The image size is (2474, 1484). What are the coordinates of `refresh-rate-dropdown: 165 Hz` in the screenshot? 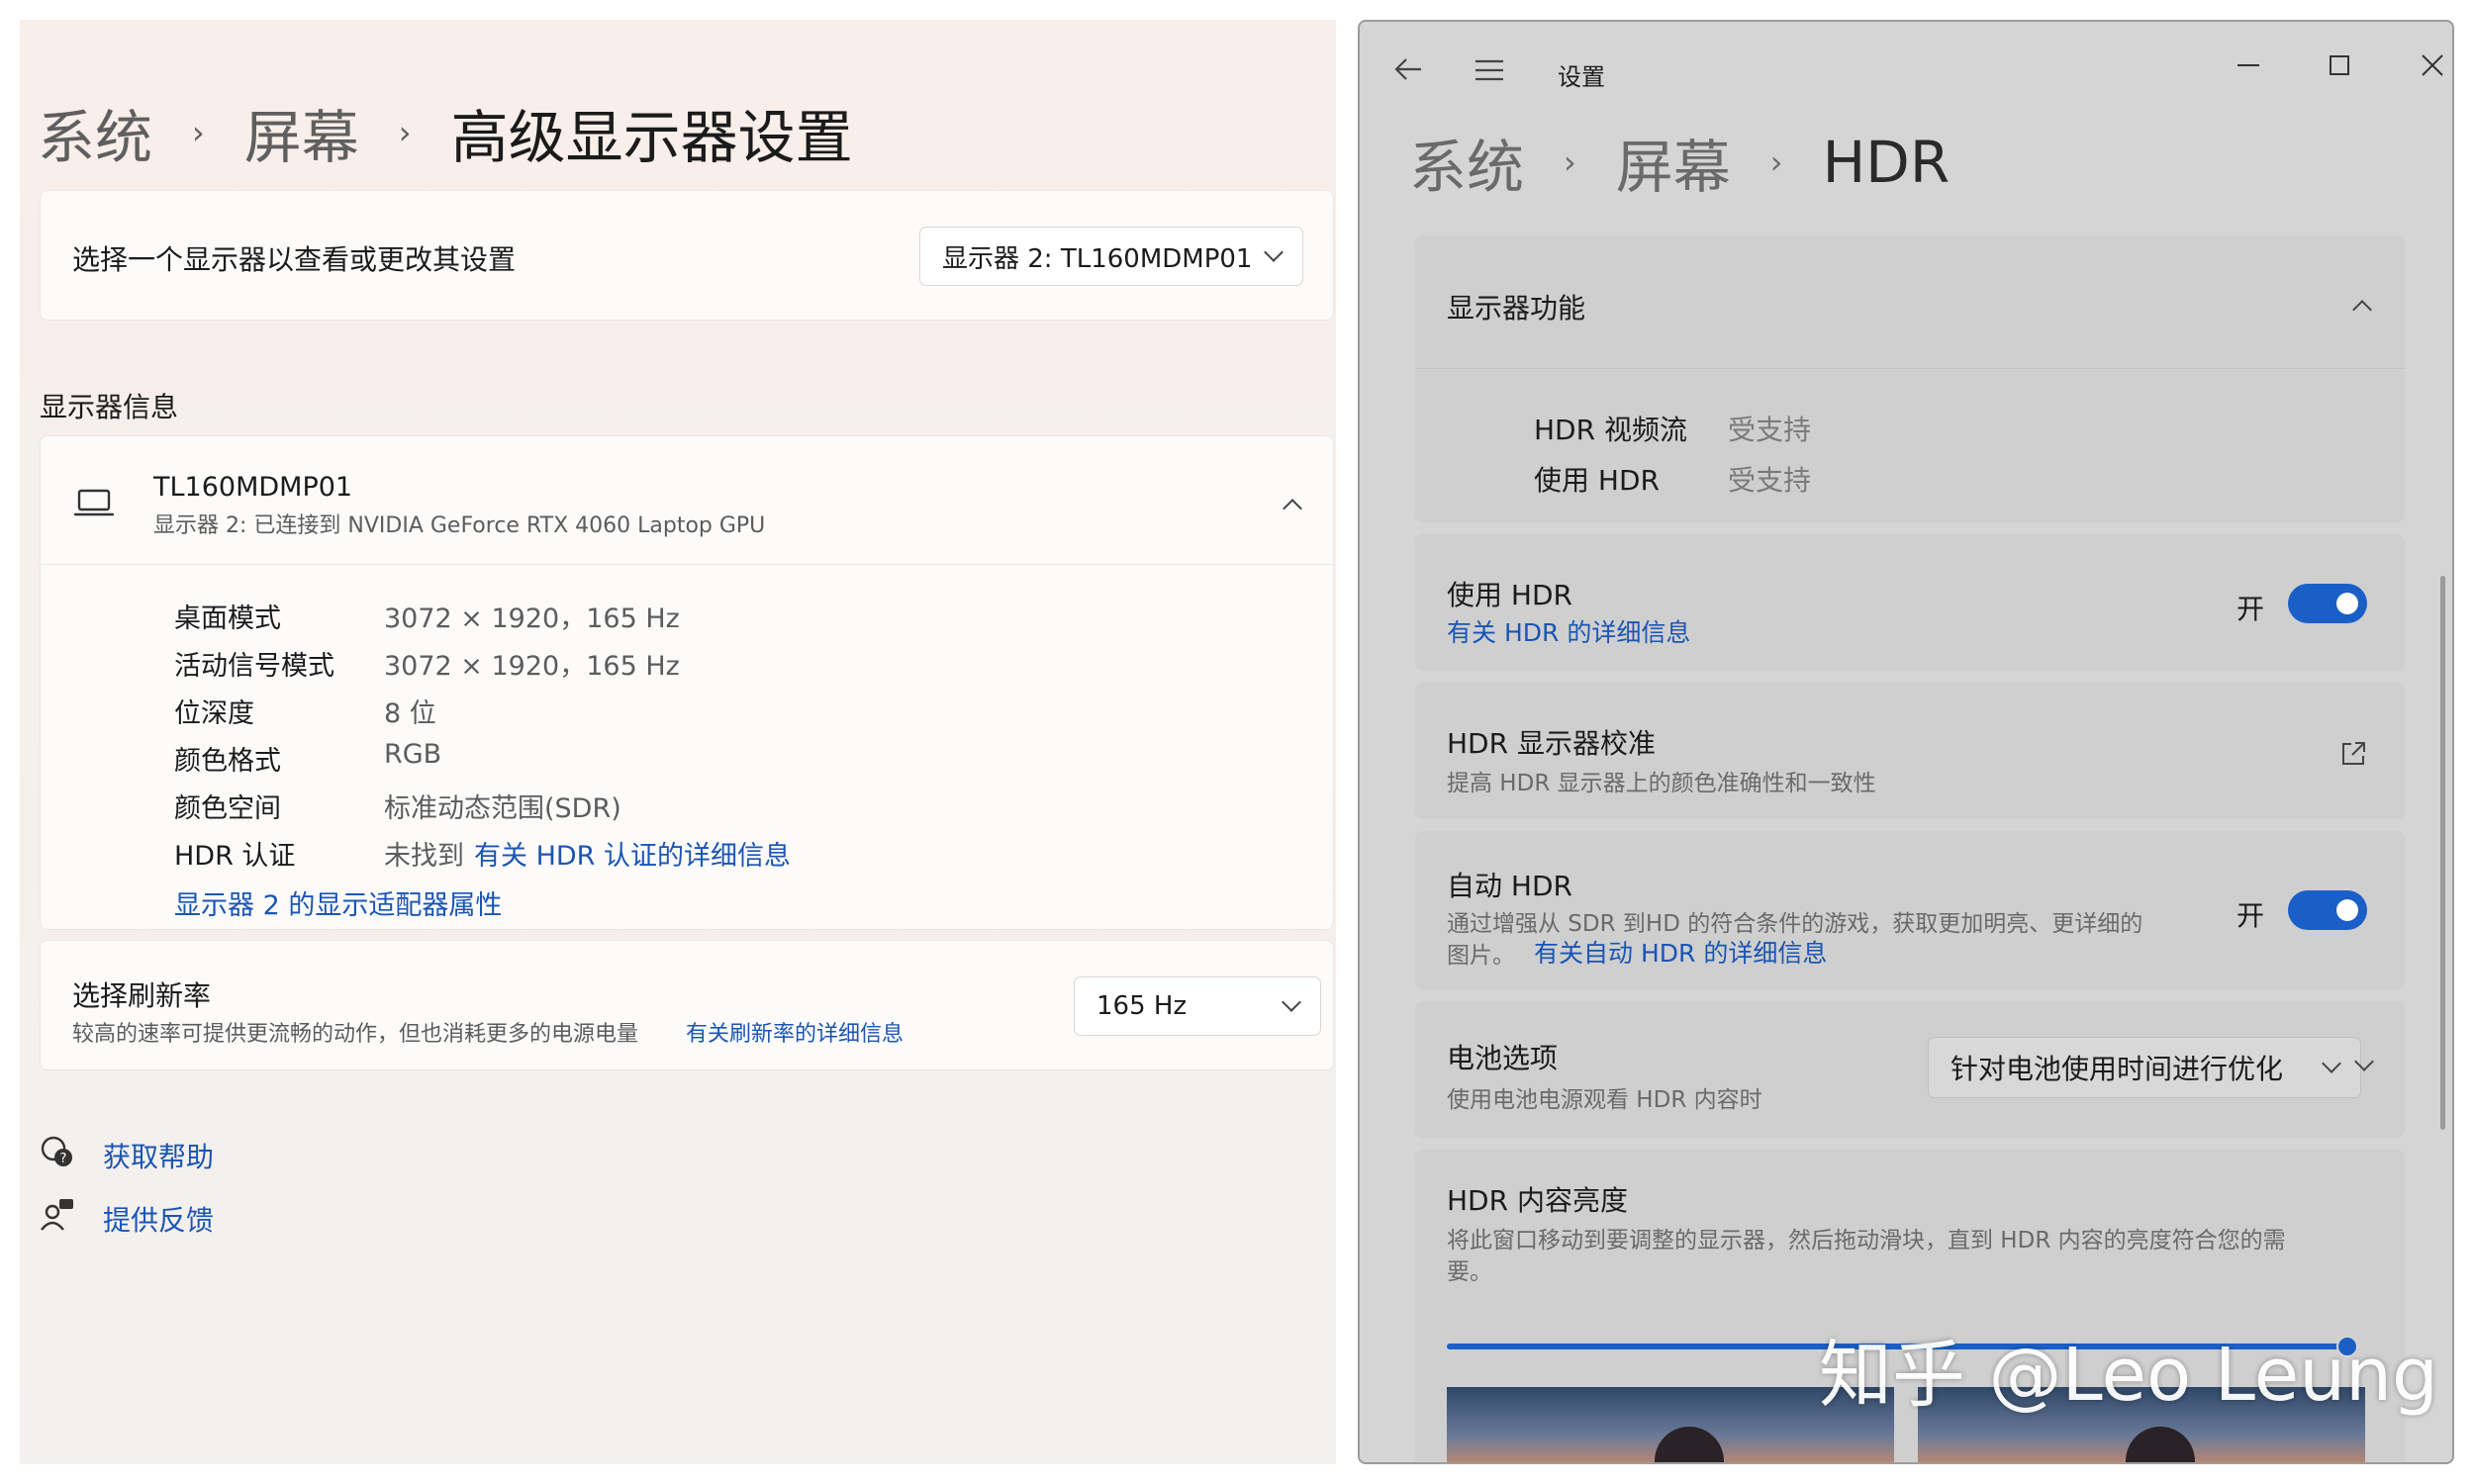 It's located at (1197, 1006).